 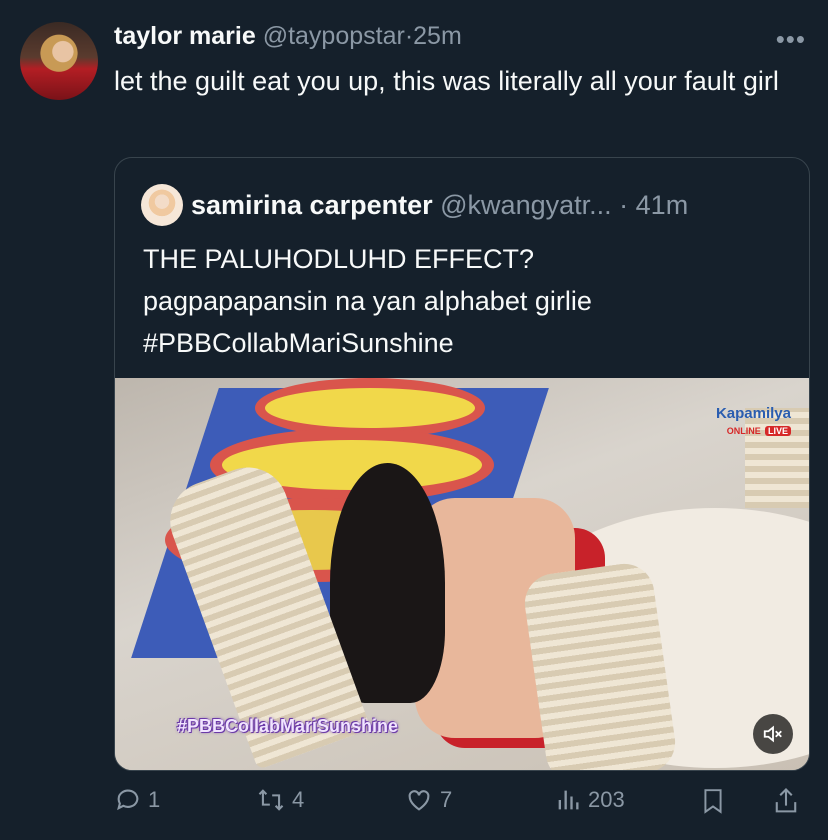 I want to click on views-button: 203, so click(x=589, y=800).